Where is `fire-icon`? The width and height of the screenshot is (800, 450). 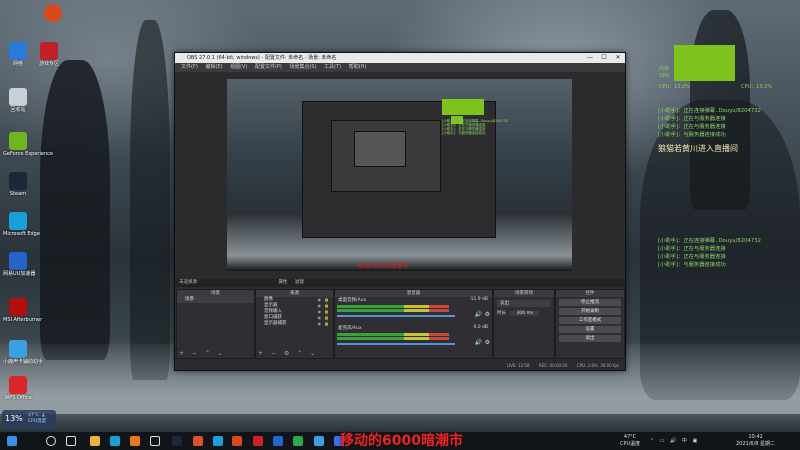
fire-icon is located at coordinates (135, 441).